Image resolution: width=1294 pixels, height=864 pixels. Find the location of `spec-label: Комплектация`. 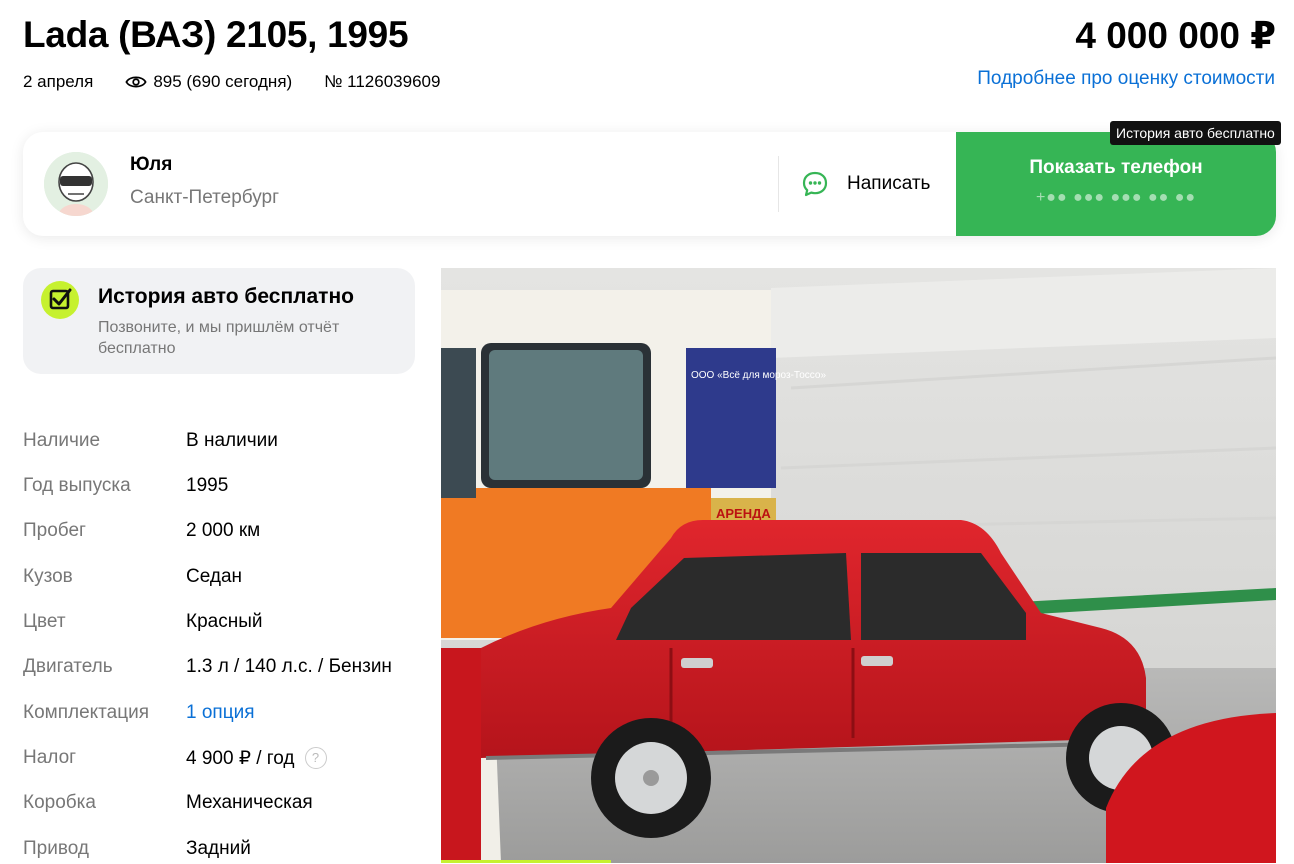

spec-label: Комплектация is located at coordinates (86, 712).